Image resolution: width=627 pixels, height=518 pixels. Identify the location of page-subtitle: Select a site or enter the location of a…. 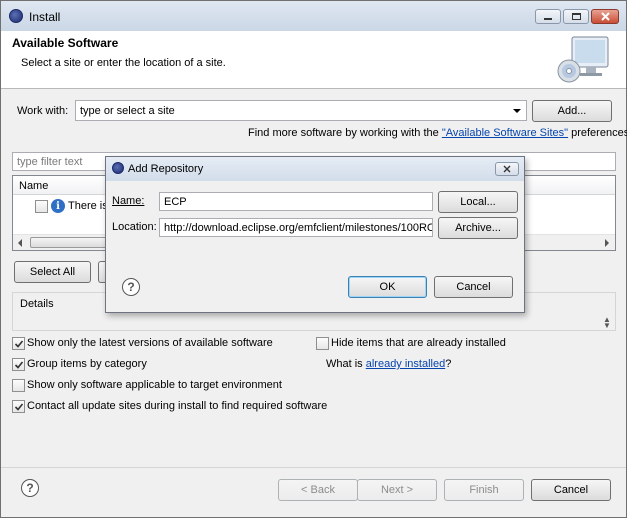
(123, 63).